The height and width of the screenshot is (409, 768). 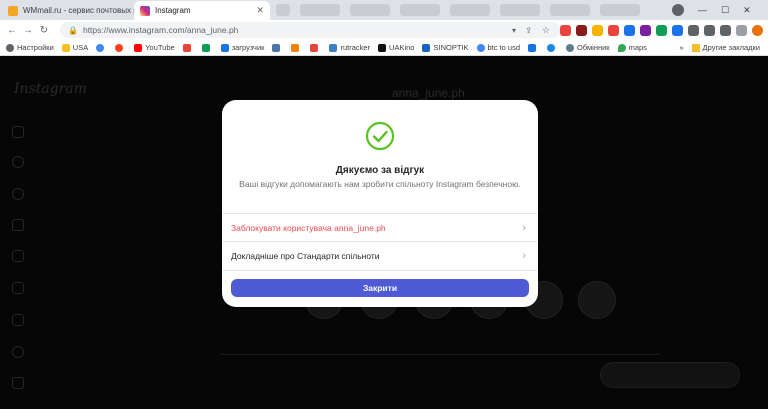 What do you see at coordinates (30, 47) in the screenshot?
I see `bookmark-item: Настройки` at bounding box center [30, 47].